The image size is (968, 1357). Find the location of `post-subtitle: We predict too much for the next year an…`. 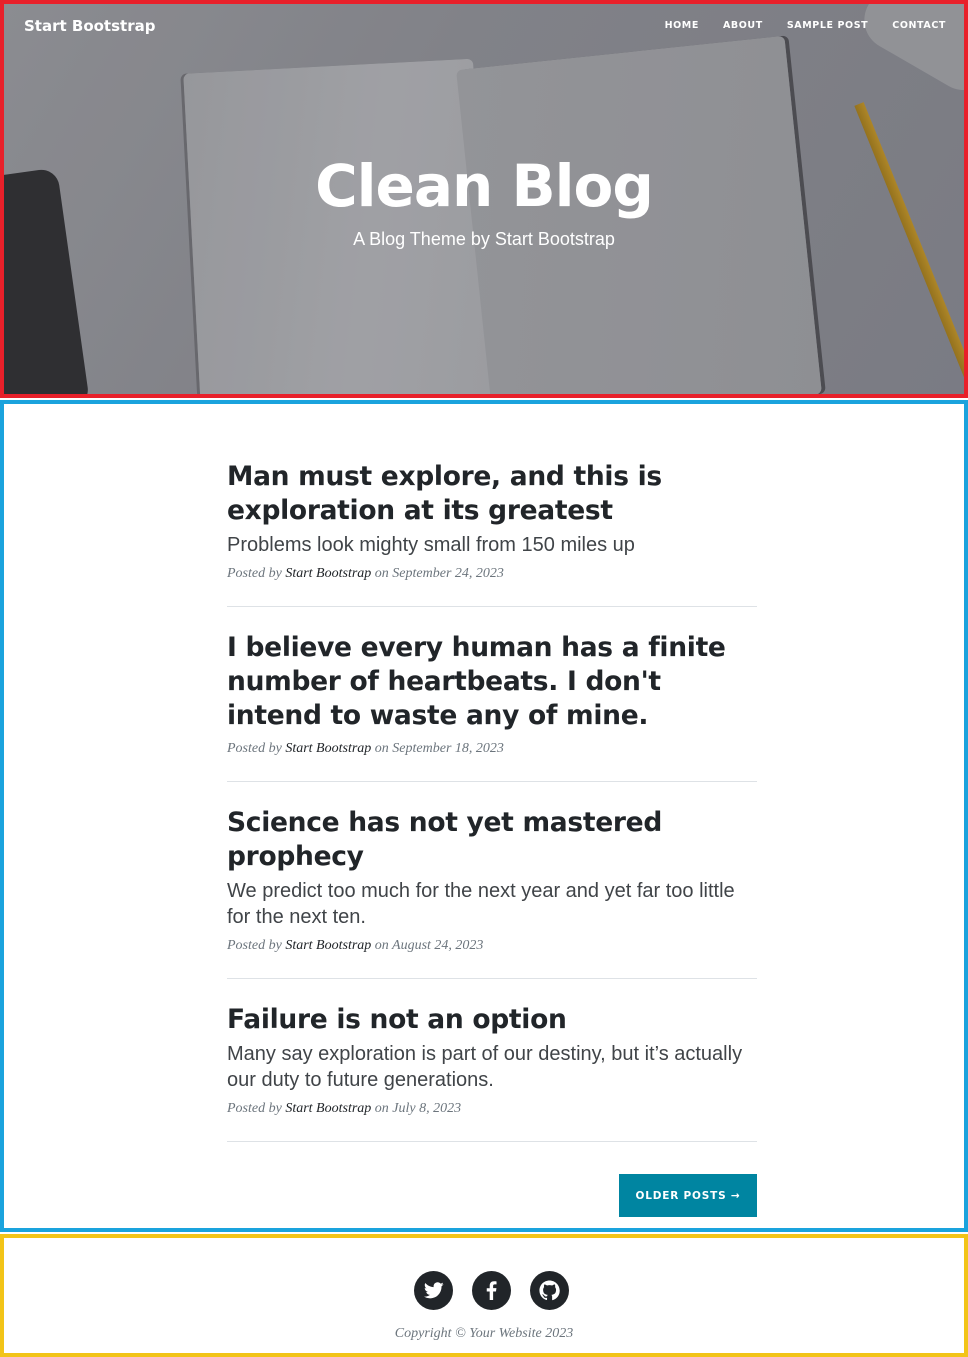

post-subtitle: We predict too much for the next year an… is located at coordinates (492, 904).